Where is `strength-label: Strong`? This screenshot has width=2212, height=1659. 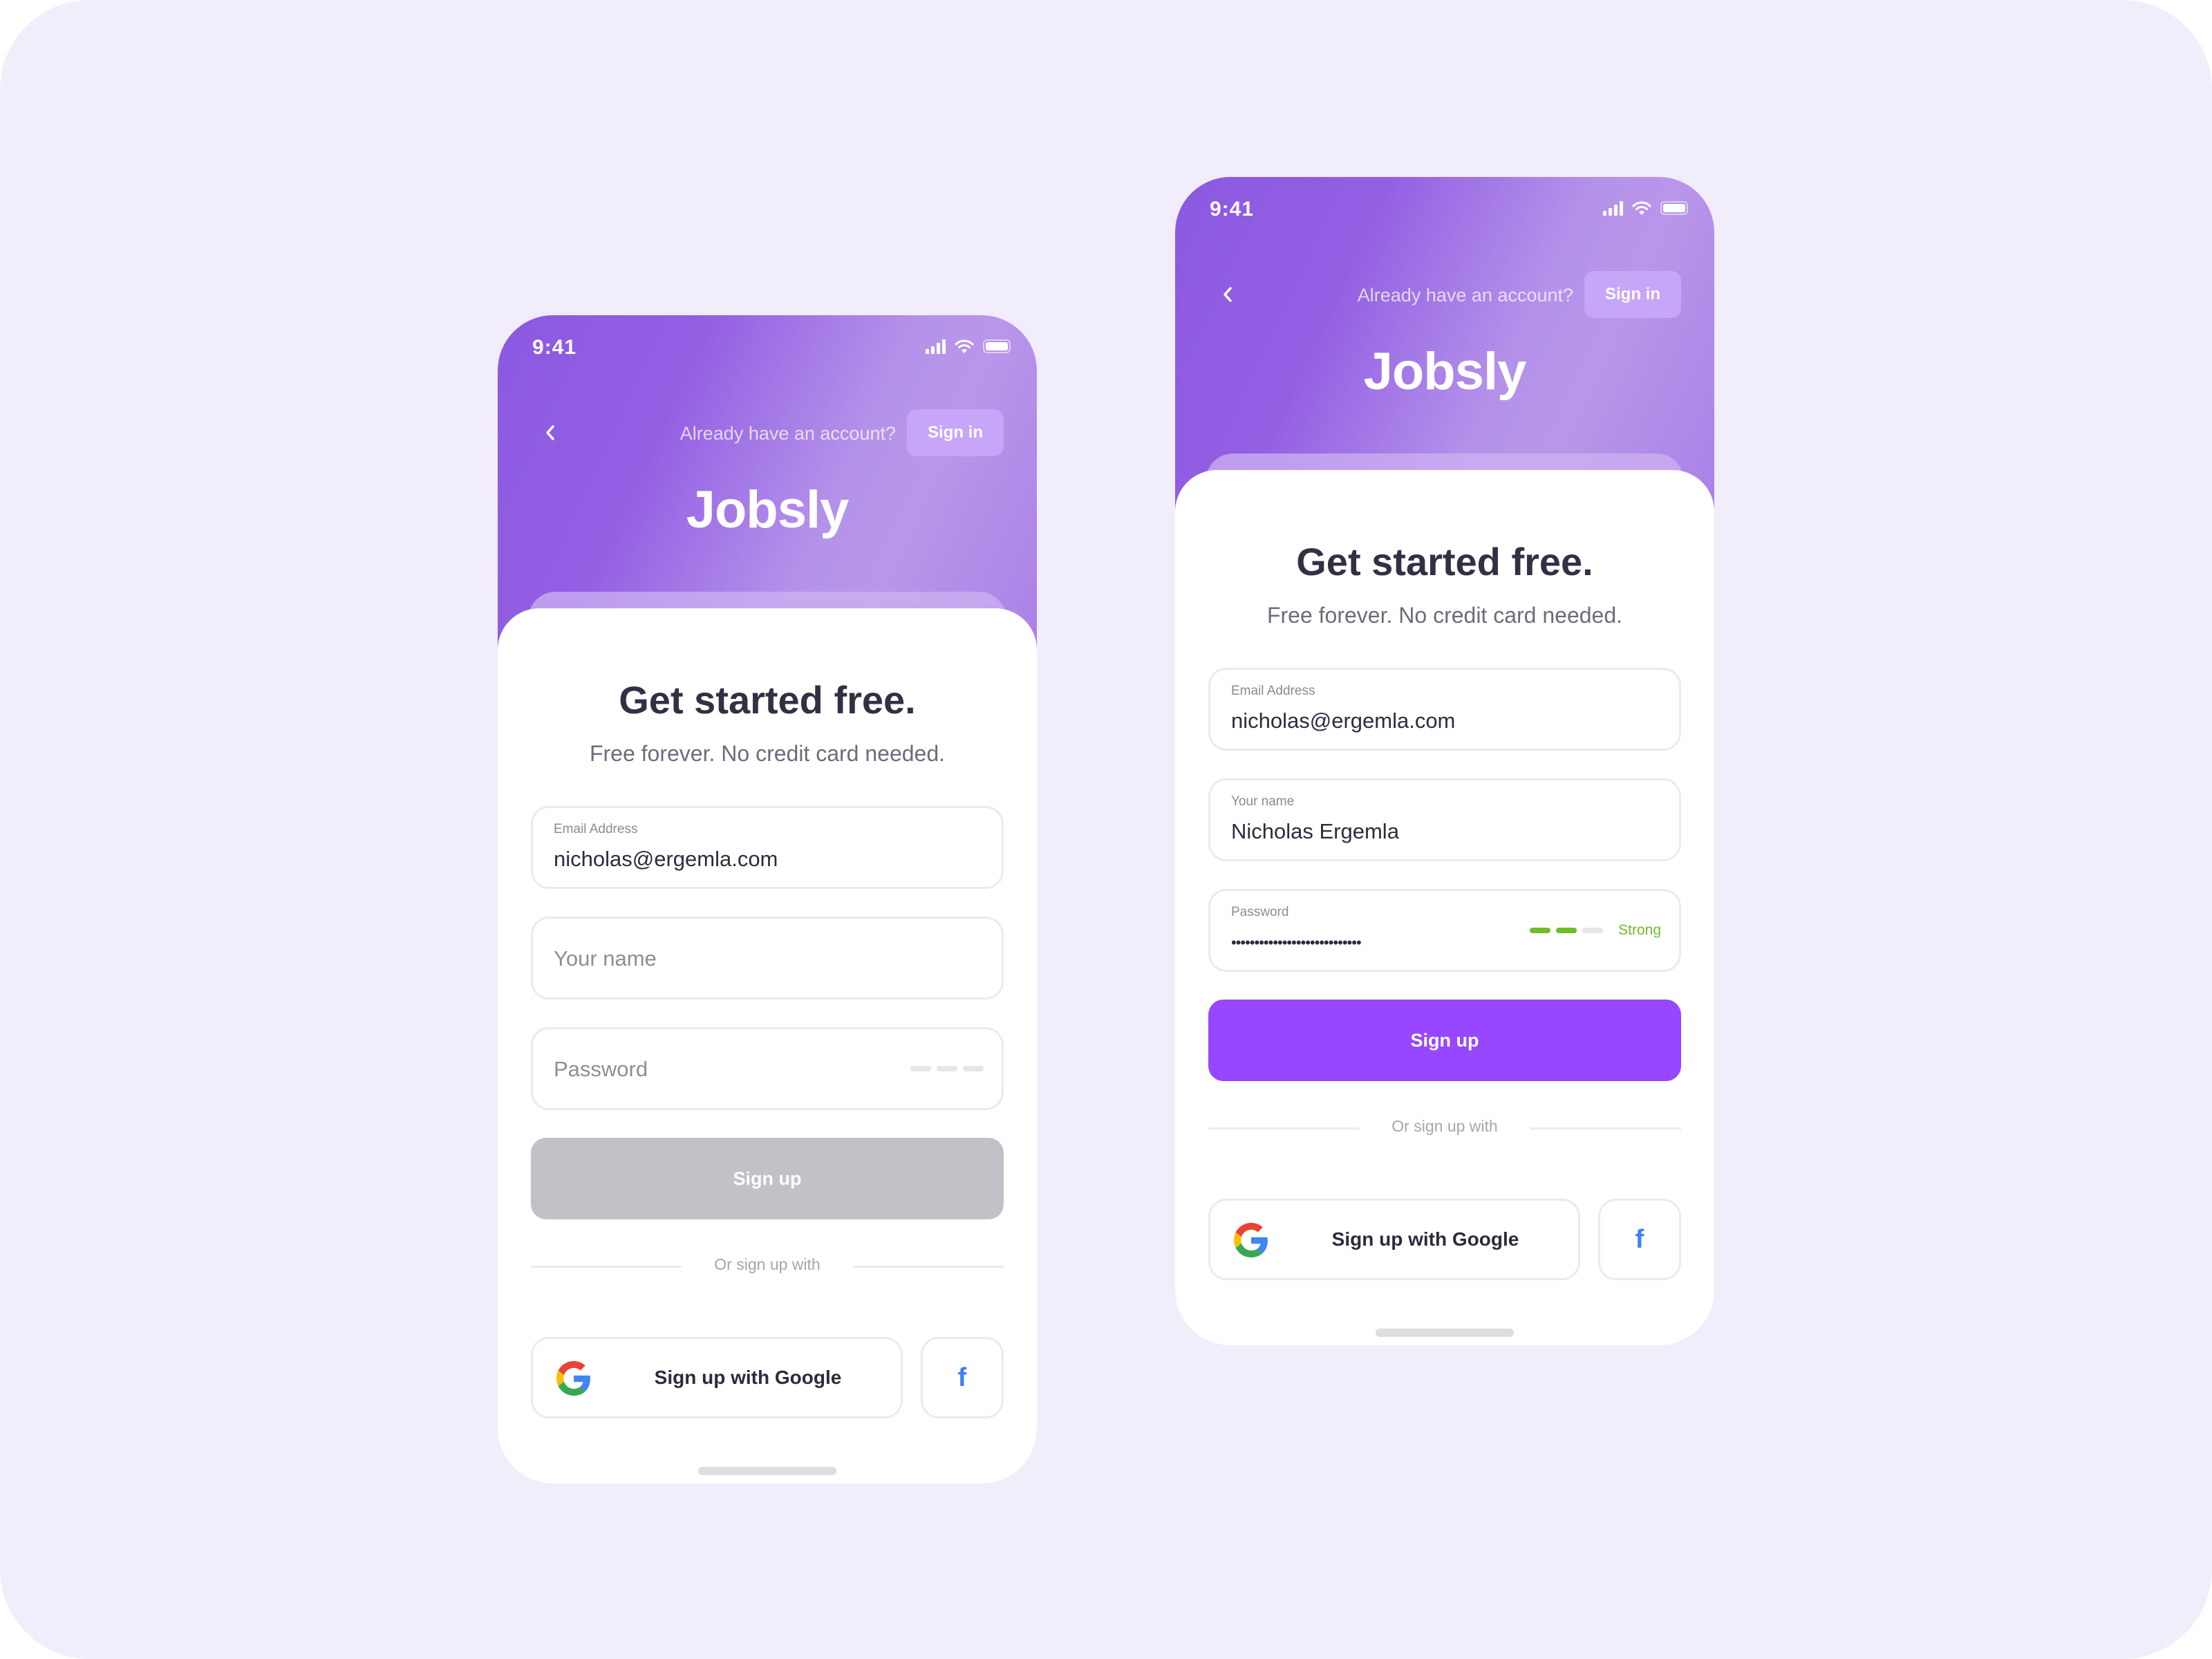 strength-label: Strong is located at coordinates (1639, 930).